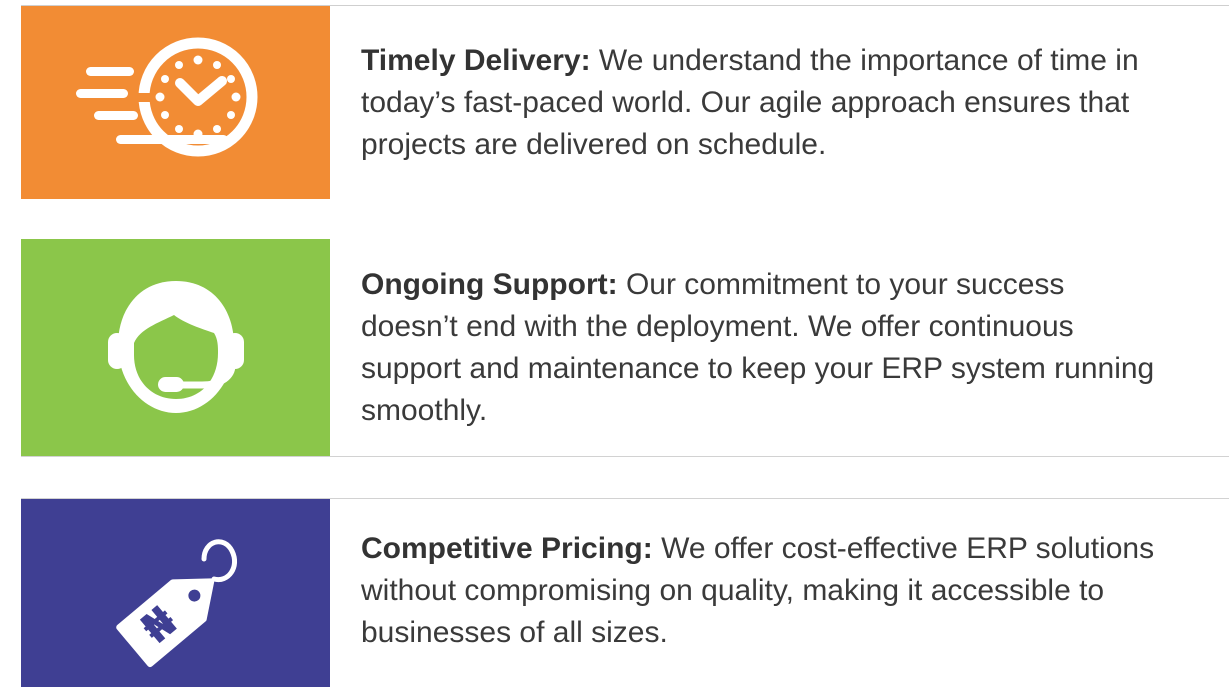 The image size is (1229, 687). I want to click on headset-support-icon, so click(175, 346).